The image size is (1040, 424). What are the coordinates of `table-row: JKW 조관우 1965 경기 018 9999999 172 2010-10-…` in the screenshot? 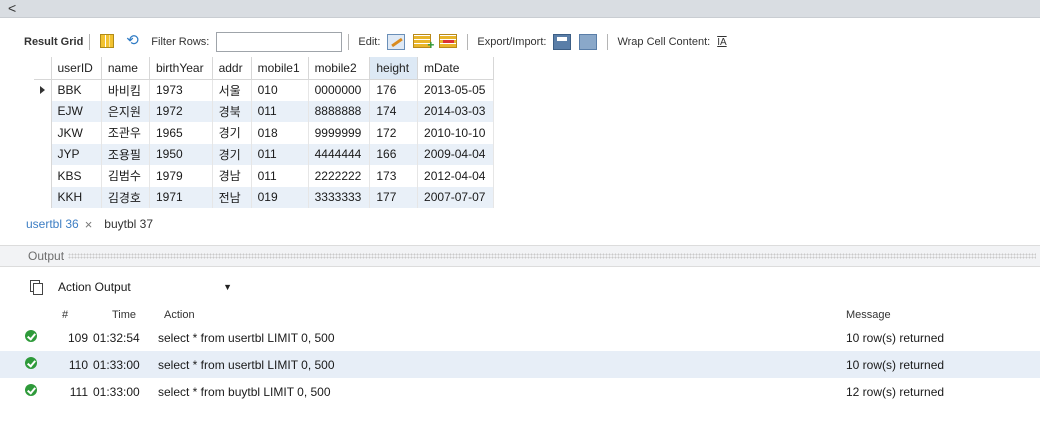 It's located at (264, 133).